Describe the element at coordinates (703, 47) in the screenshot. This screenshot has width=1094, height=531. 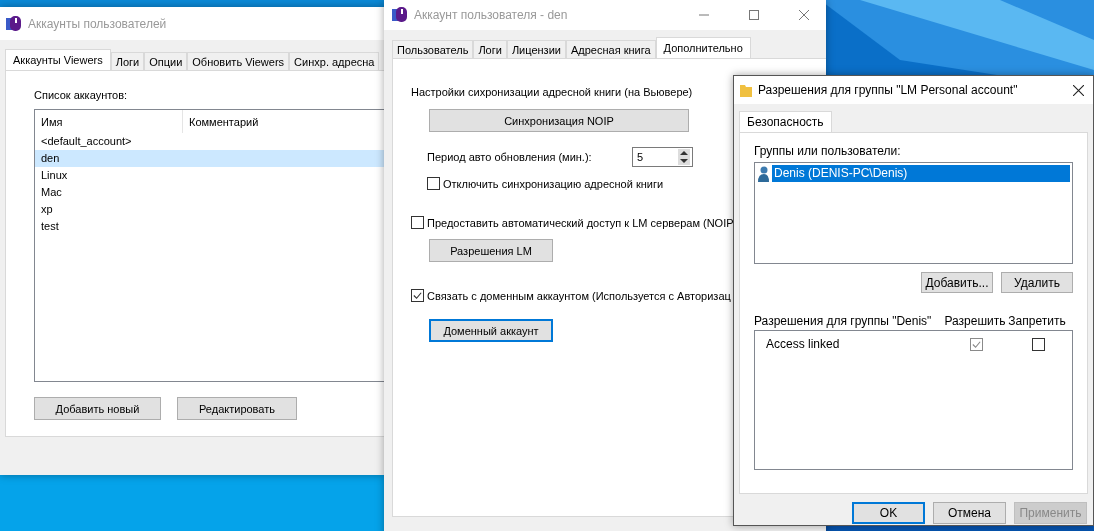
I see `tab: Дополнительно` at that location.